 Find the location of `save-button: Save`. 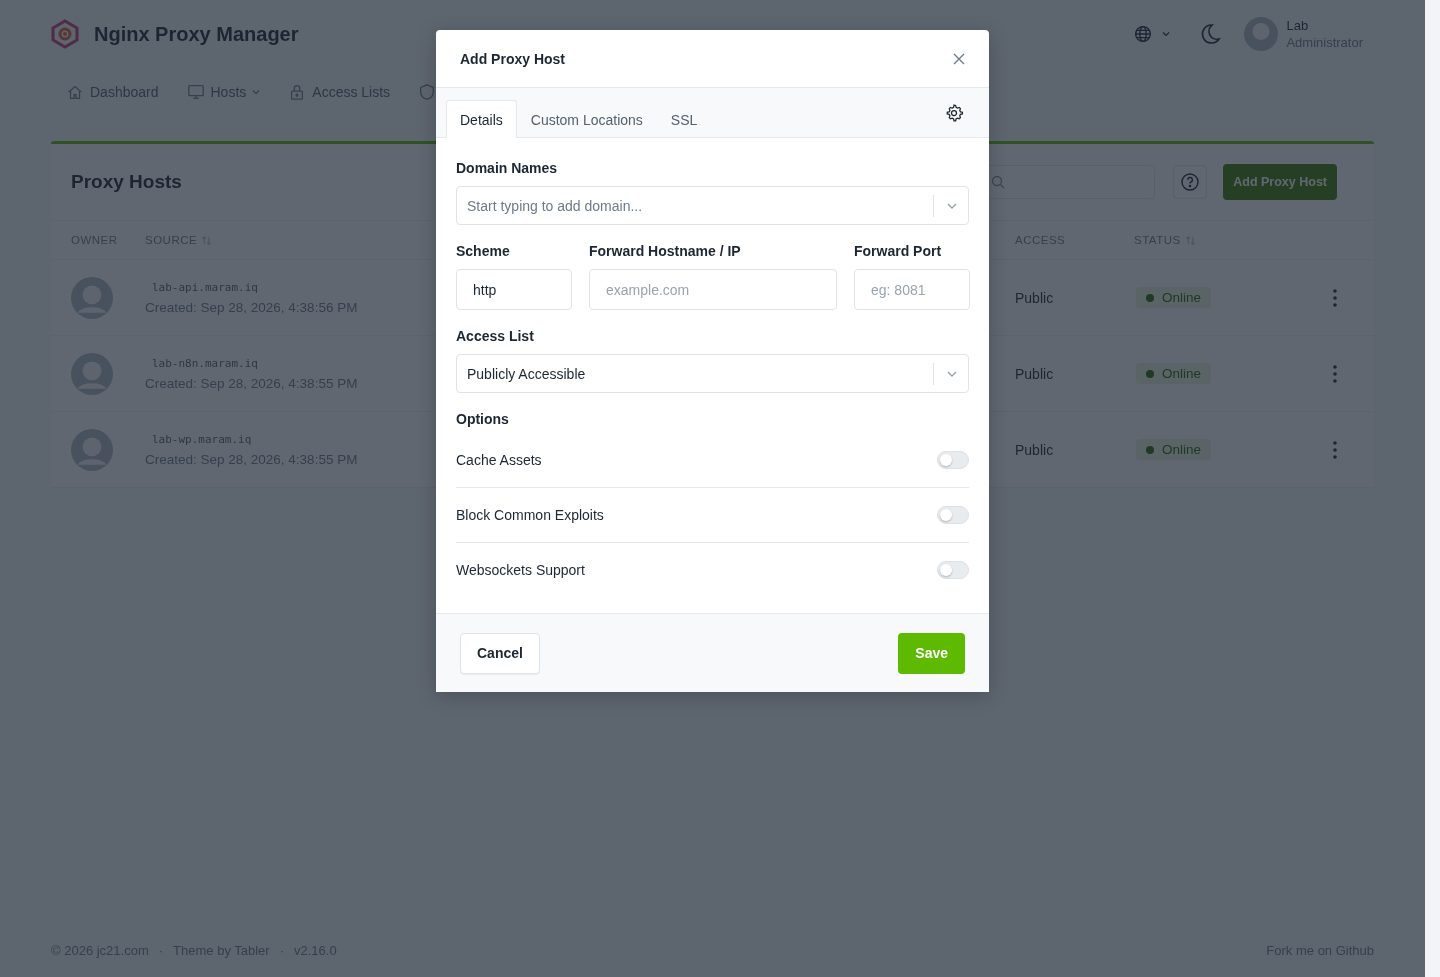

save-button: Save is located at coordinates (931, 653).